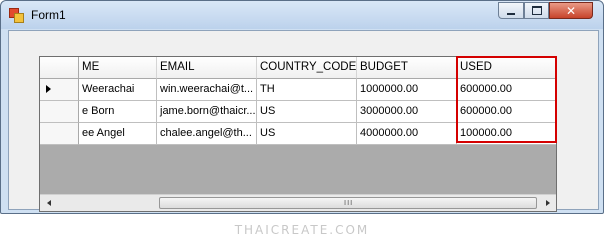  I want to click on scrollbar-grip: III, so click(349, 203).